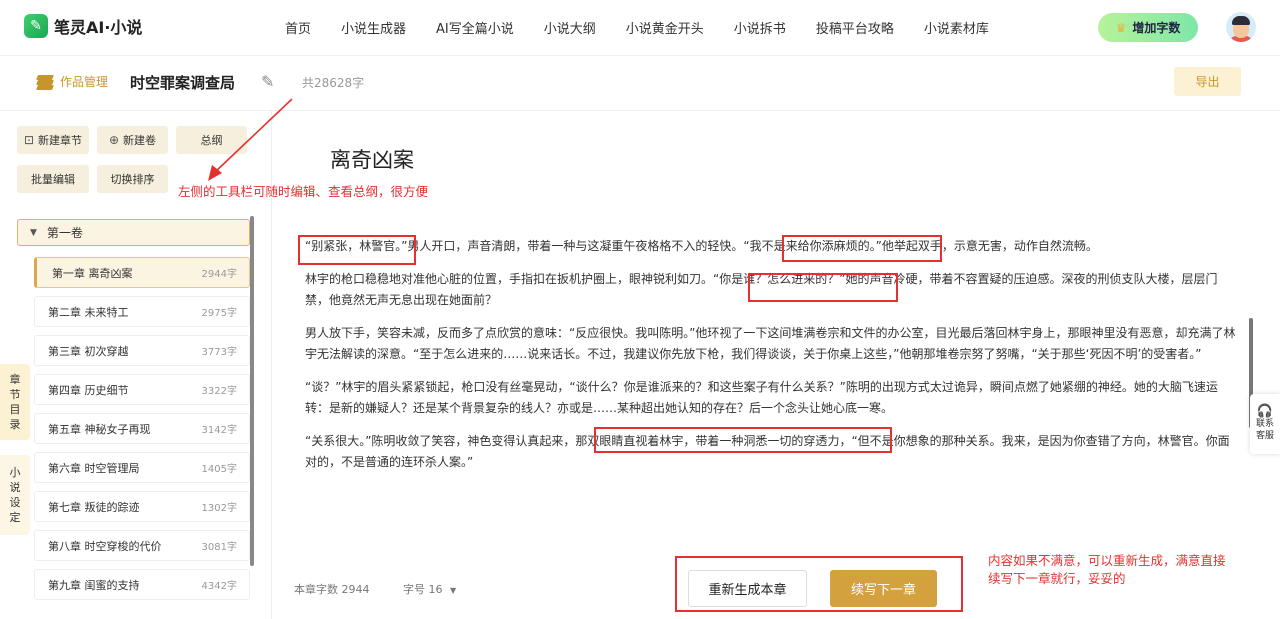 The image size is (1280, 619). Describe the element at coordinates (1207, 81) in the screenshot. I see `export-button: 导出` at that location.